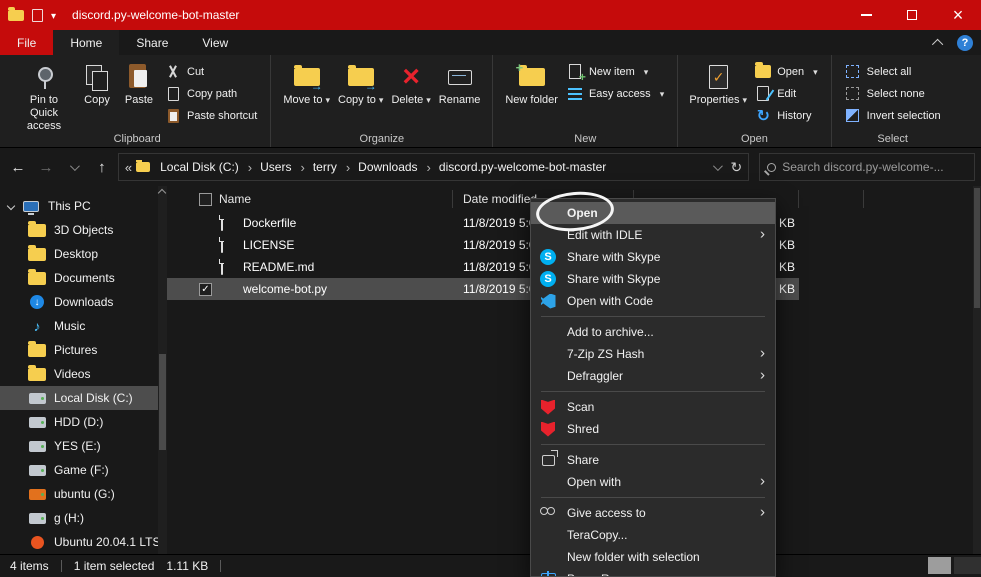  I want to click on column-header-date-modified: Date modified, so click(500, 199).